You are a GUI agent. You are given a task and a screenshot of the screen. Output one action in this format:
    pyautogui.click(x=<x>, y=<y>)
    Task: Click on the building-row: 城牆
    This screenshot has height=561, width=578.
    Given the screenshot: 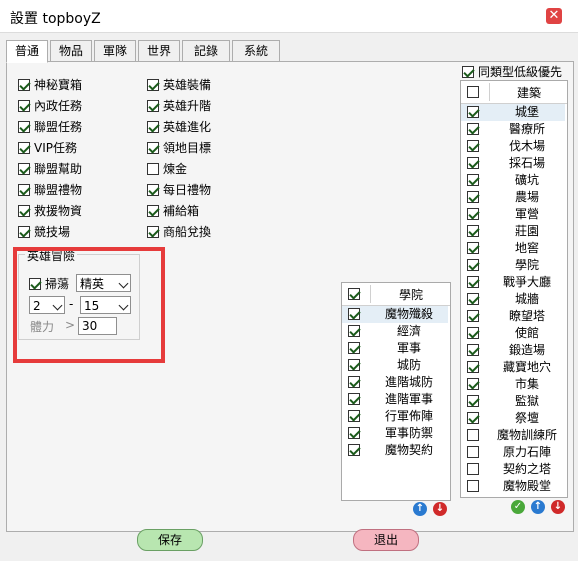 What is the action you would take?
    pyautogui.click(x=513, y=299)
    